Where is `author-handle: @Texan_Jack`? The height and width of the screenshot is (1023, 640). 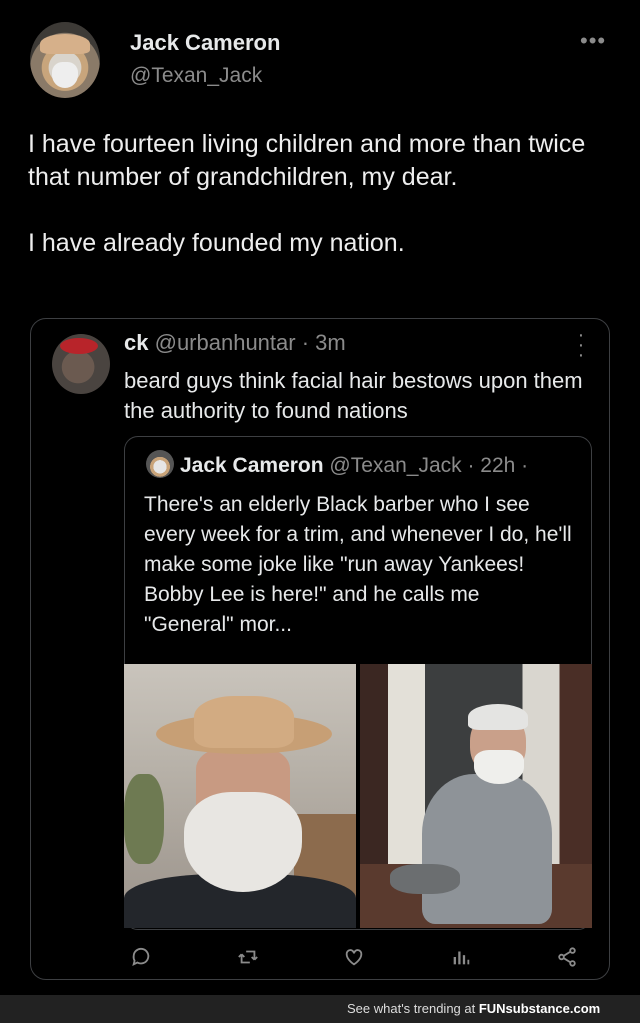 author-handle: @Texan_Jack is located at coordinates (196, 76).